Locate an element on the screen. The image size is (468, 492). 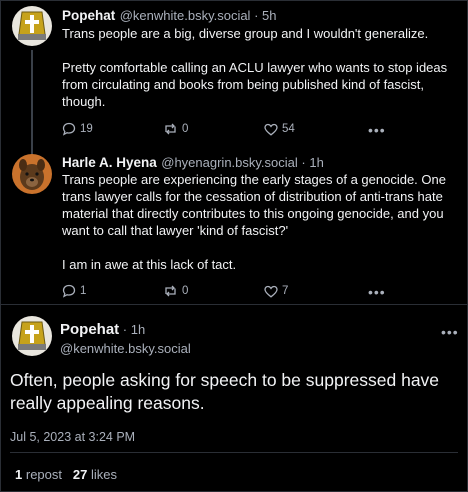
like-button: 7 is located at coordinates (276, 291).